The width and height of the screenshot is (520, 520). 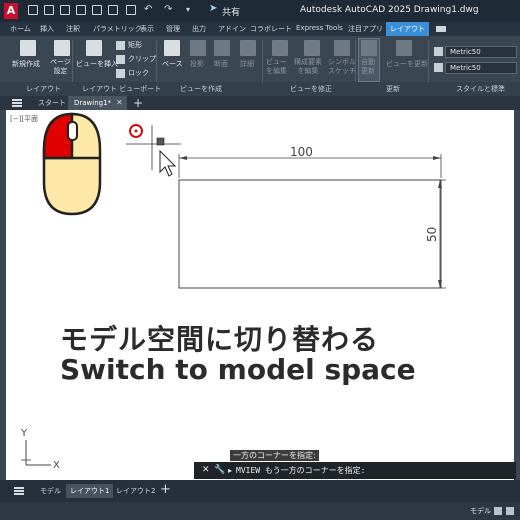 What do you see at coordinates (342, 48) in the screenshot?
I see `symbol-sketch-icon` at bounding box center [342, 48].